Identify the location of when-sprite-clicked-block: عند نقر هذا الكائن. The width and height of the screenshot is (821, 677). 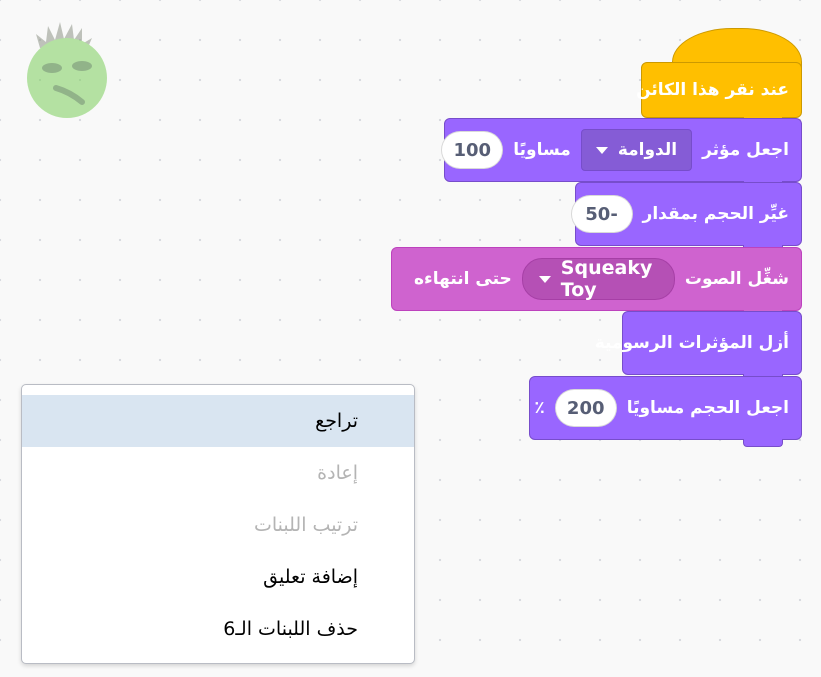
(719, 93).